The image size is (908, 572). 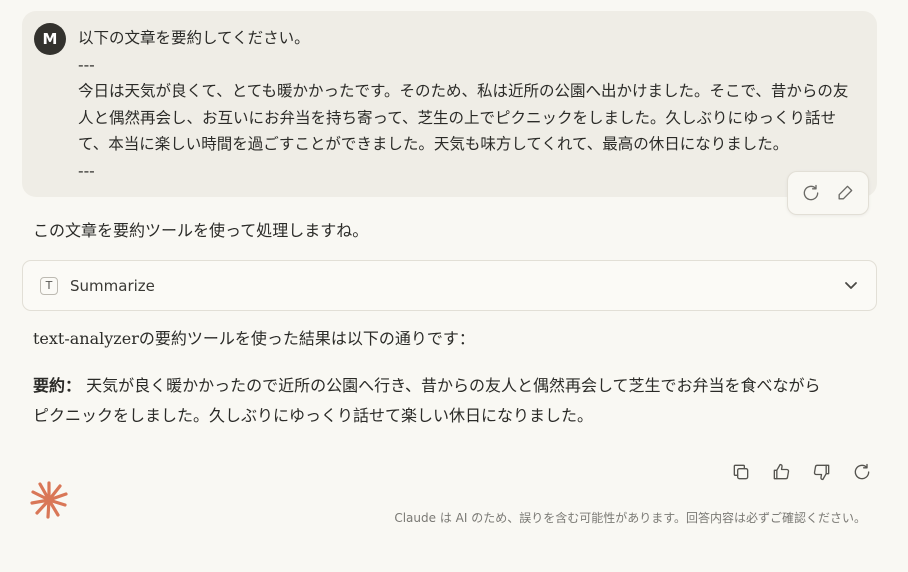 What do you see at coordinates (49, 285) in the screenshot?
I see `tool-badge: T` at bounding box center [49, 285].